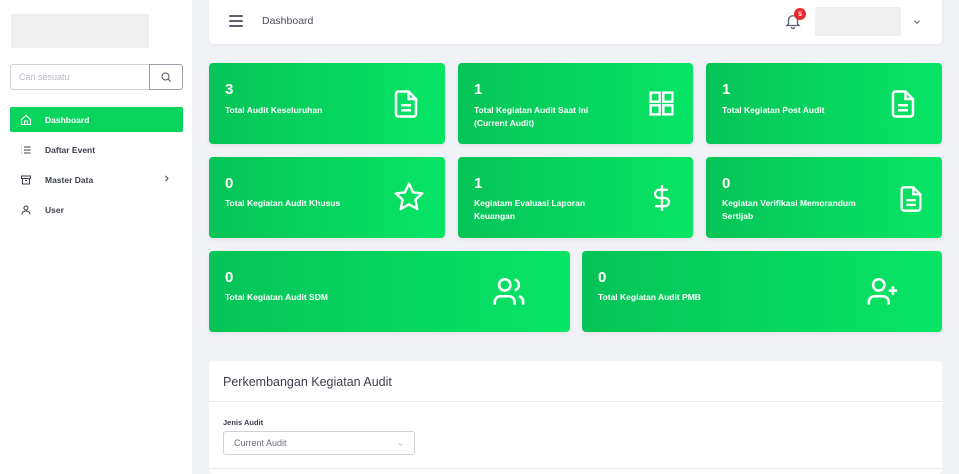  What do you see at coordinates (54, 209) in the screenshot?
I see `sidebar-item-label: User` at bounding box center [54, 209].